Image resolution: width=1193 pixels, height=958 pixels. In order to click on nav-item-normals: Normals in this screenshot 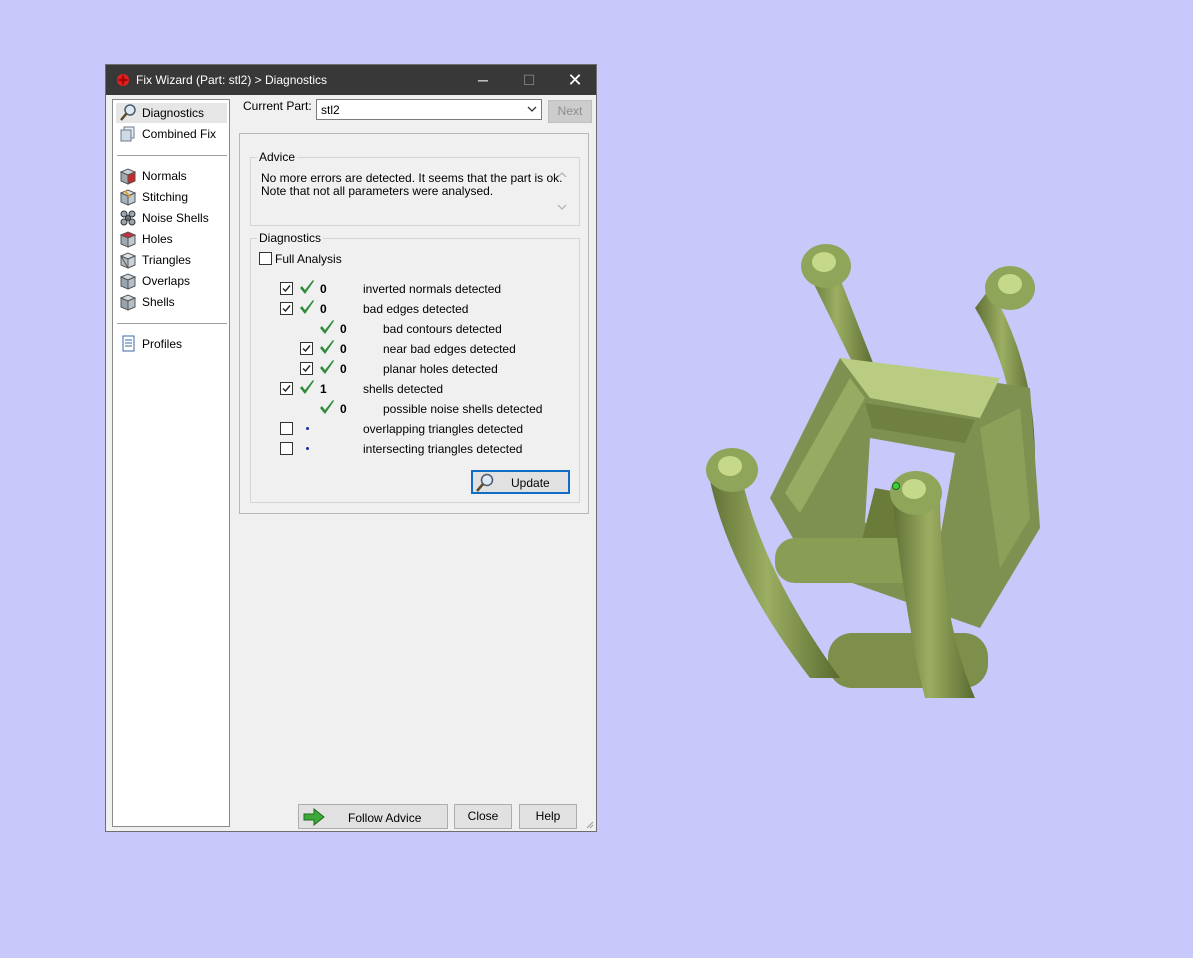, I will do `click(171, 176)`.